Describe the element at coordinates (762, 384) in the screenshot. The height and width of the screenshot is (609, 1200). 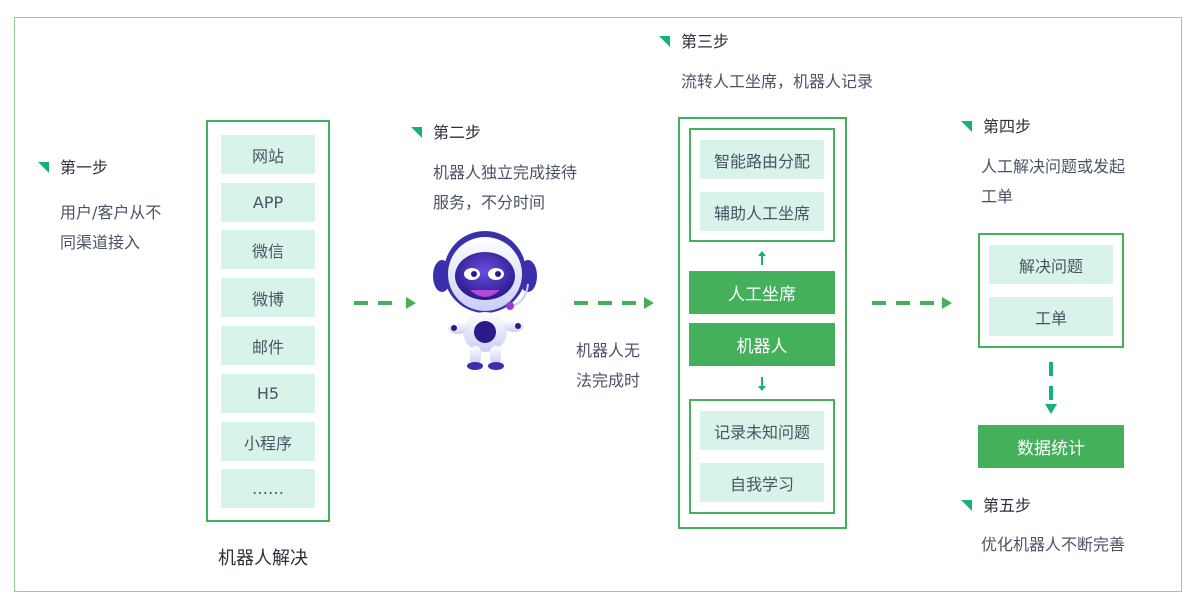
I see `arrow-down-icon` at that location.